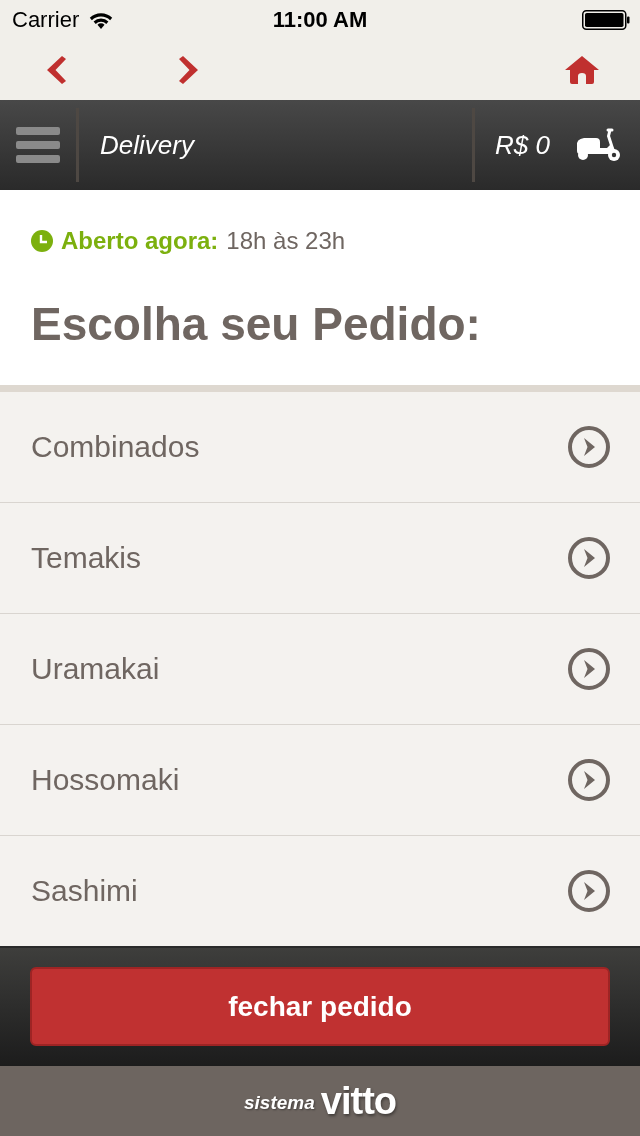  I want to click on category-item: Sashimi, so click(320, 891).